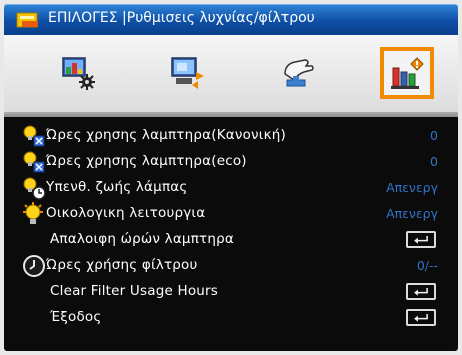 The height and width of the screenshot is (355, 462). What do you see at coordinates (166, 135) in the screenshot?
I see `menu-item-label: Ώρες χρησης λαμπτηρα(Κανονική)` at bounding box center [166, 135].